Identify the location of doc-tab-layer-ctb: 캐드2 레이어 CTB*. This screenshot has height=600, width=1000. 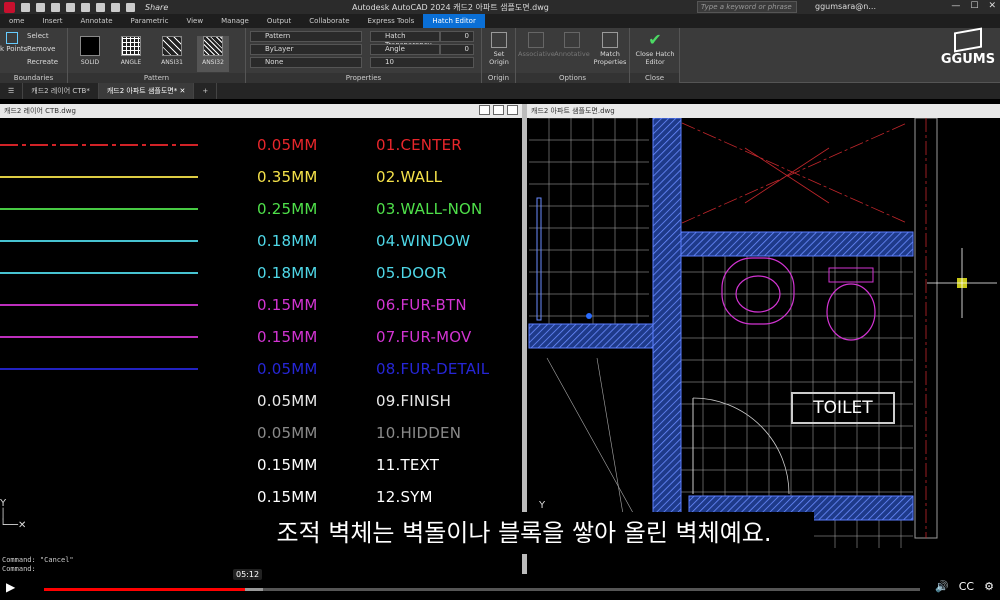
(61, 91).